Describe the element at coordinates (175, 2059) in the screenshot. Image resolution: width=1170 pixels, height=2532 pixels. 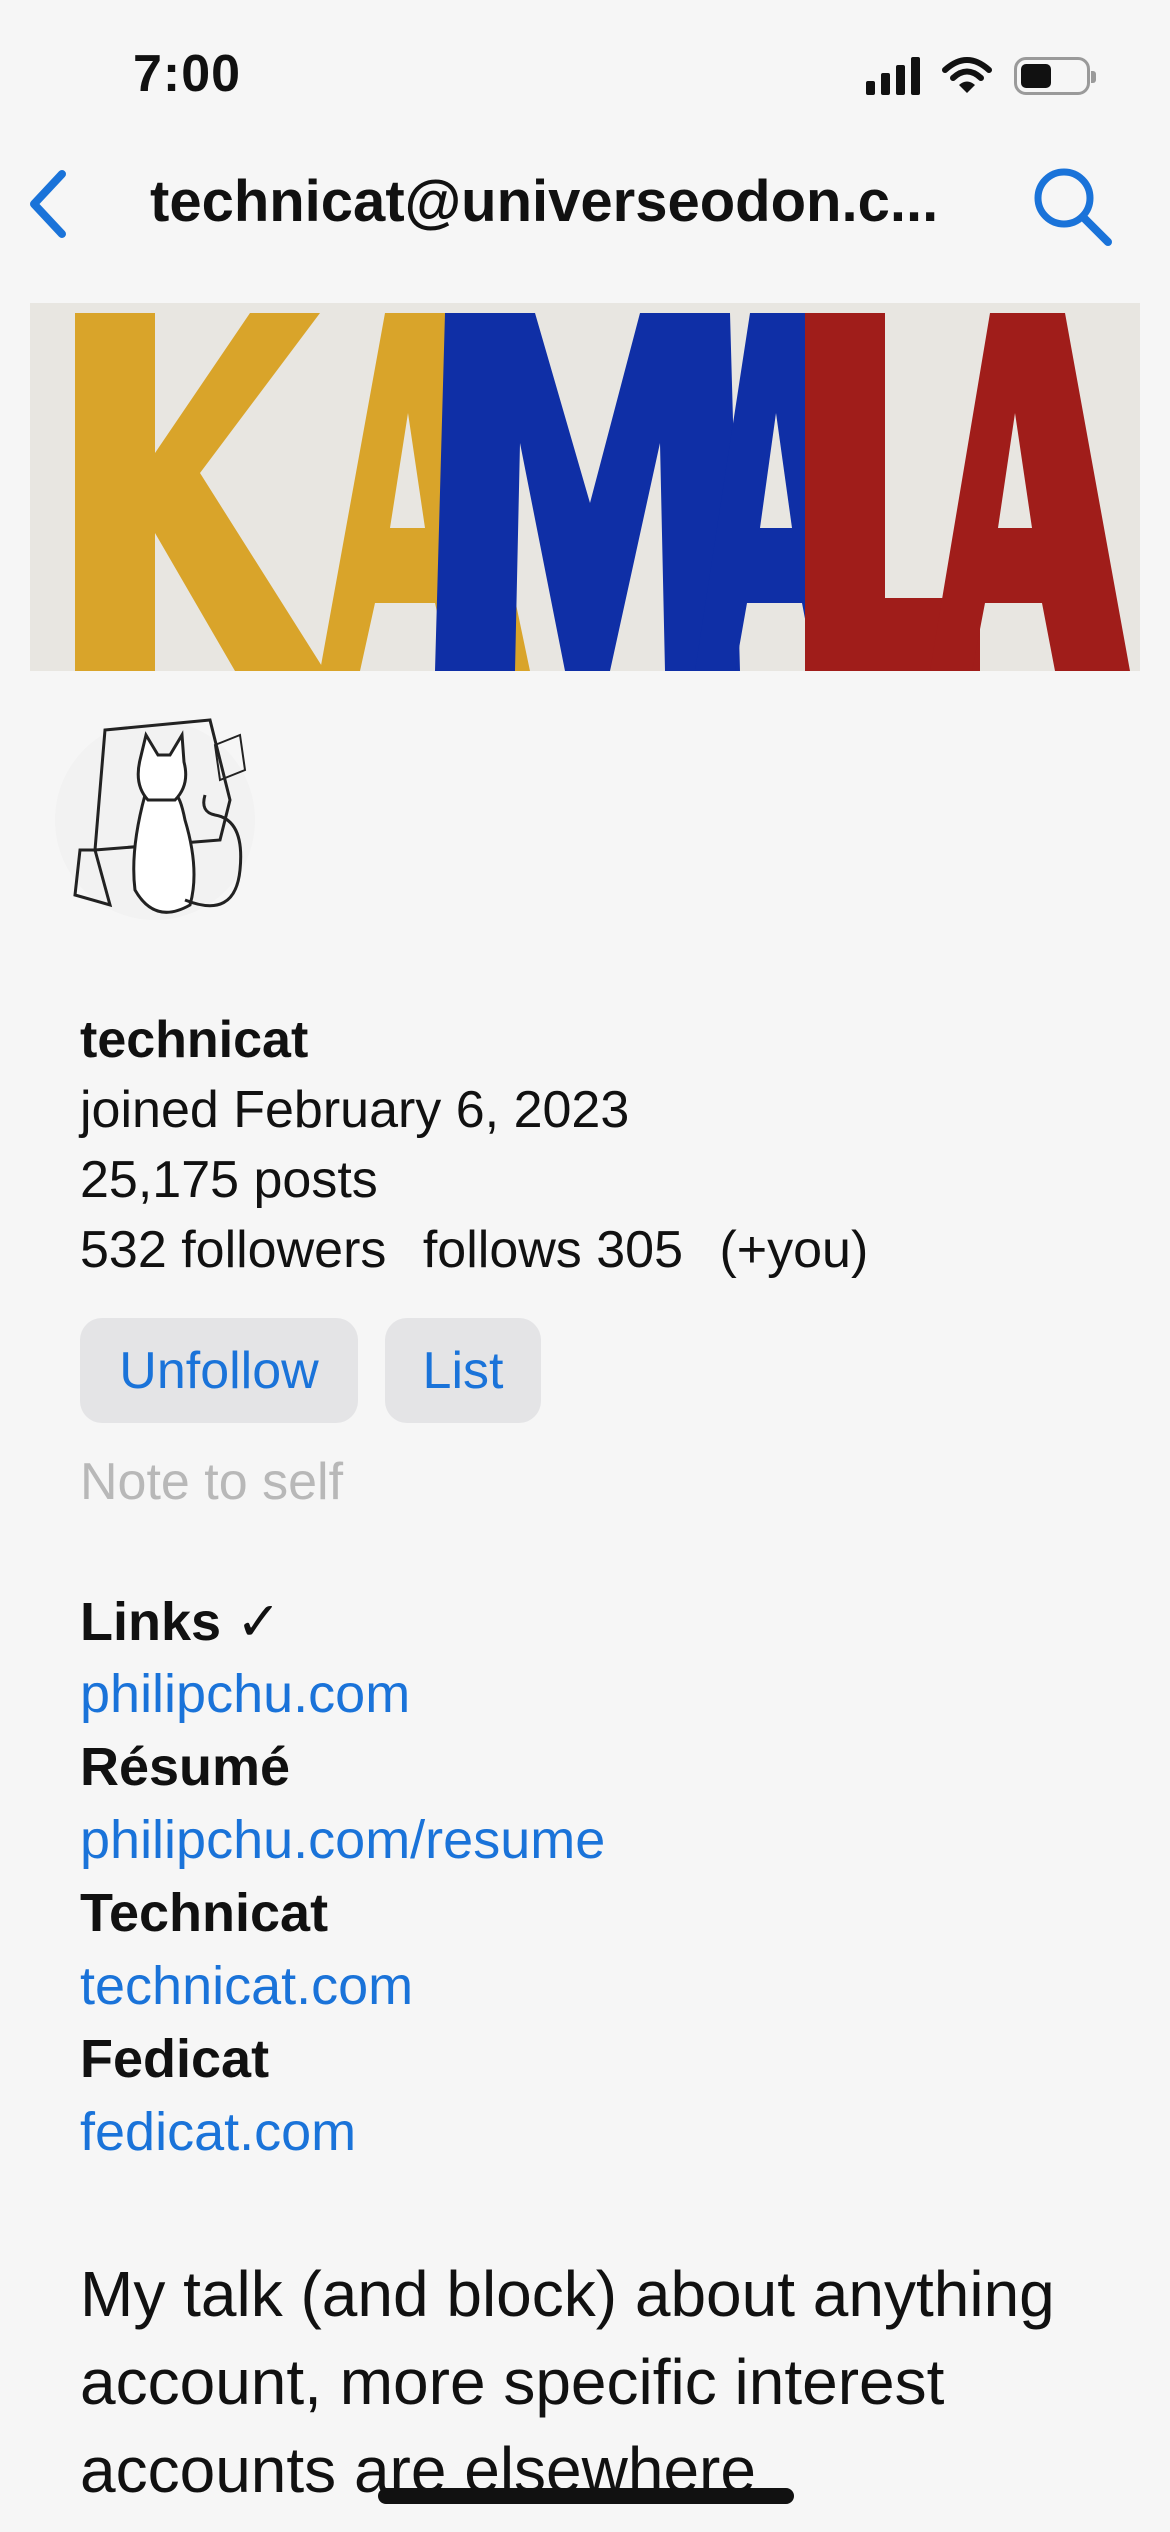
I see `field-label-fedicat: Fedicat` at that location.